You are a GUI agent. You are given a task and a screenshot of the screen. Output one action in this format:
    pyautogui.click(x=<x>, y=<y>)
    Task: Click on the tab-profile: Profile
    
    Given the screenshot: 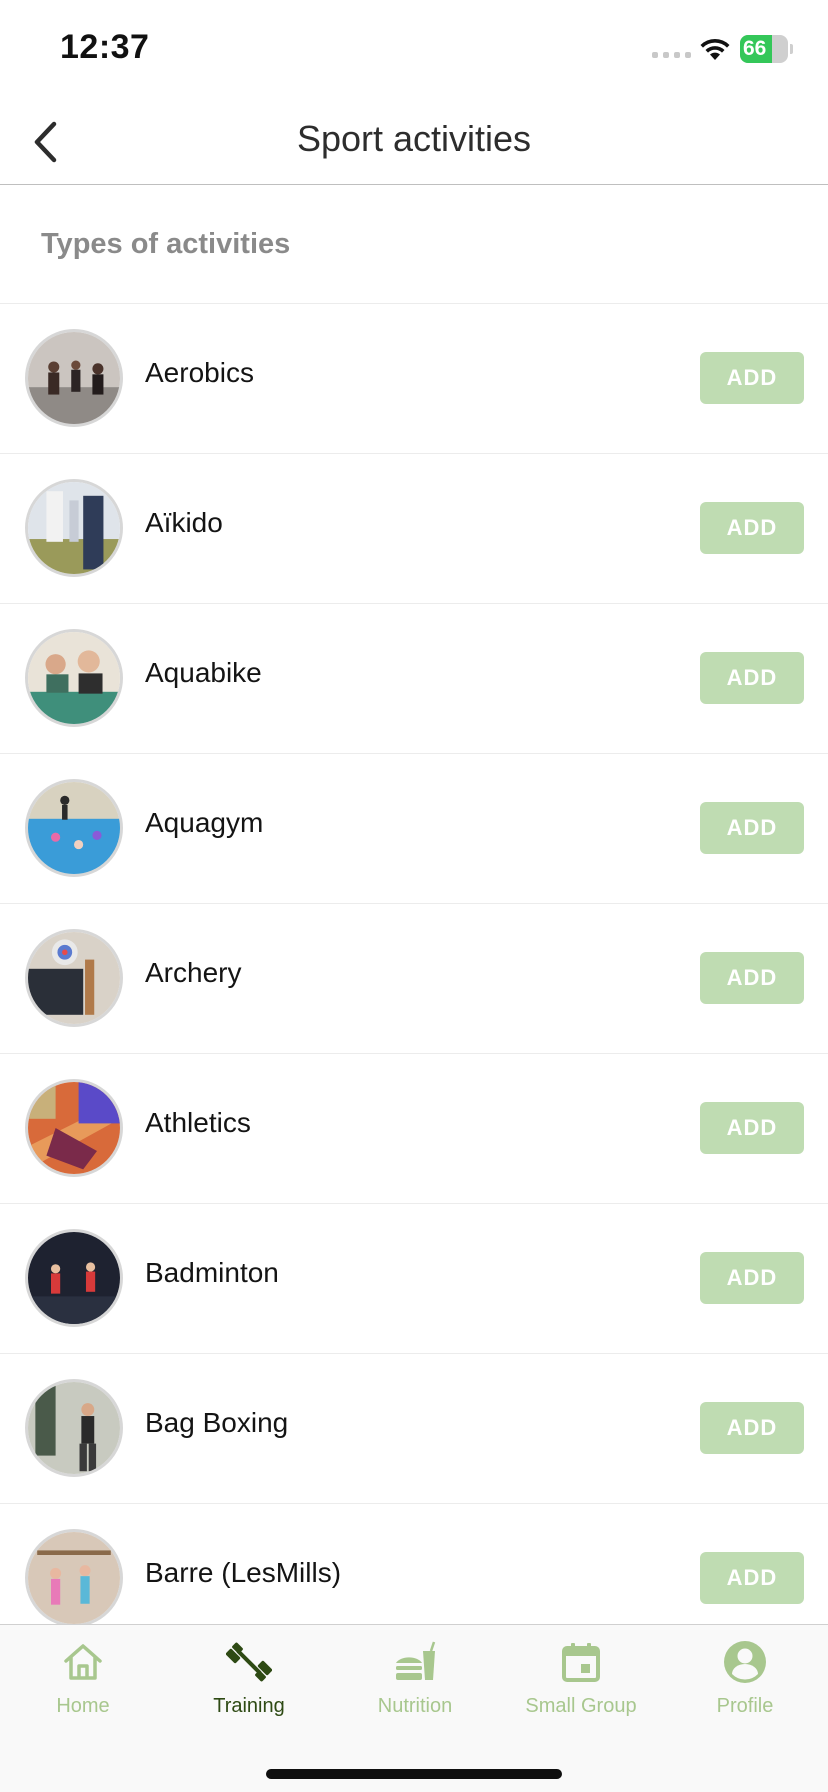 What is the action you would take?
    pyautogui.click(x=745, y=1689)
    